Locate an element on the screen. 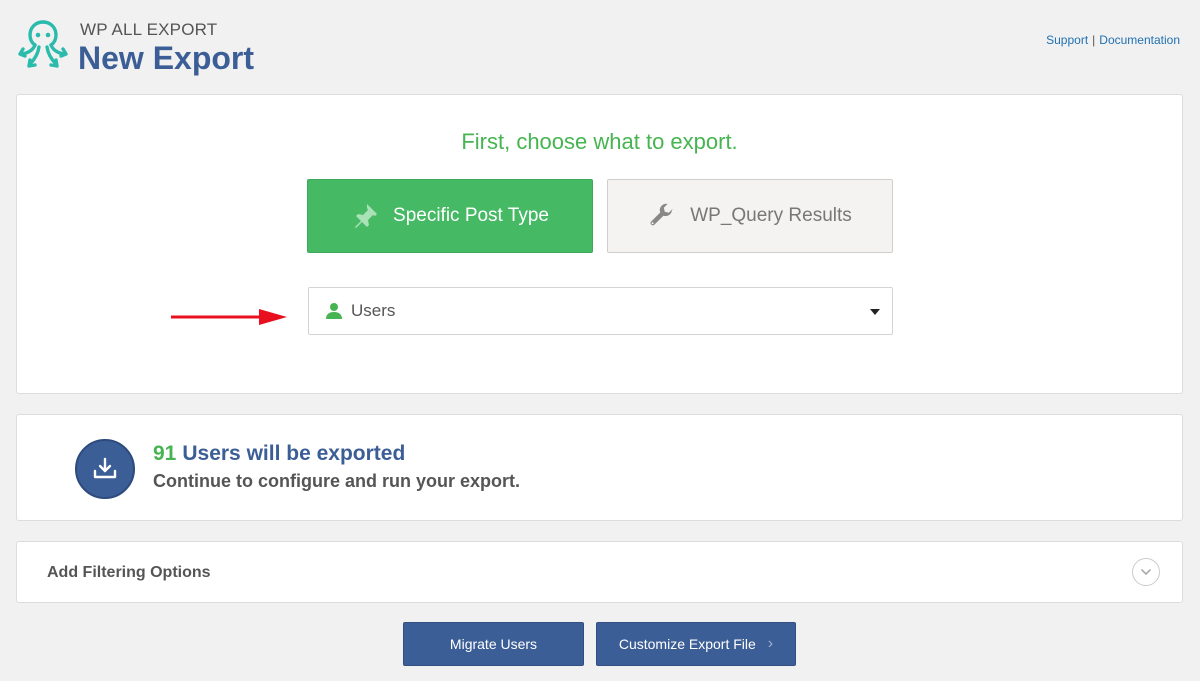 Image resolution: width=1200 pixels, height=681 pixels. customize-export-file-button: Customize Export File › is located at coordinates (696, 644).